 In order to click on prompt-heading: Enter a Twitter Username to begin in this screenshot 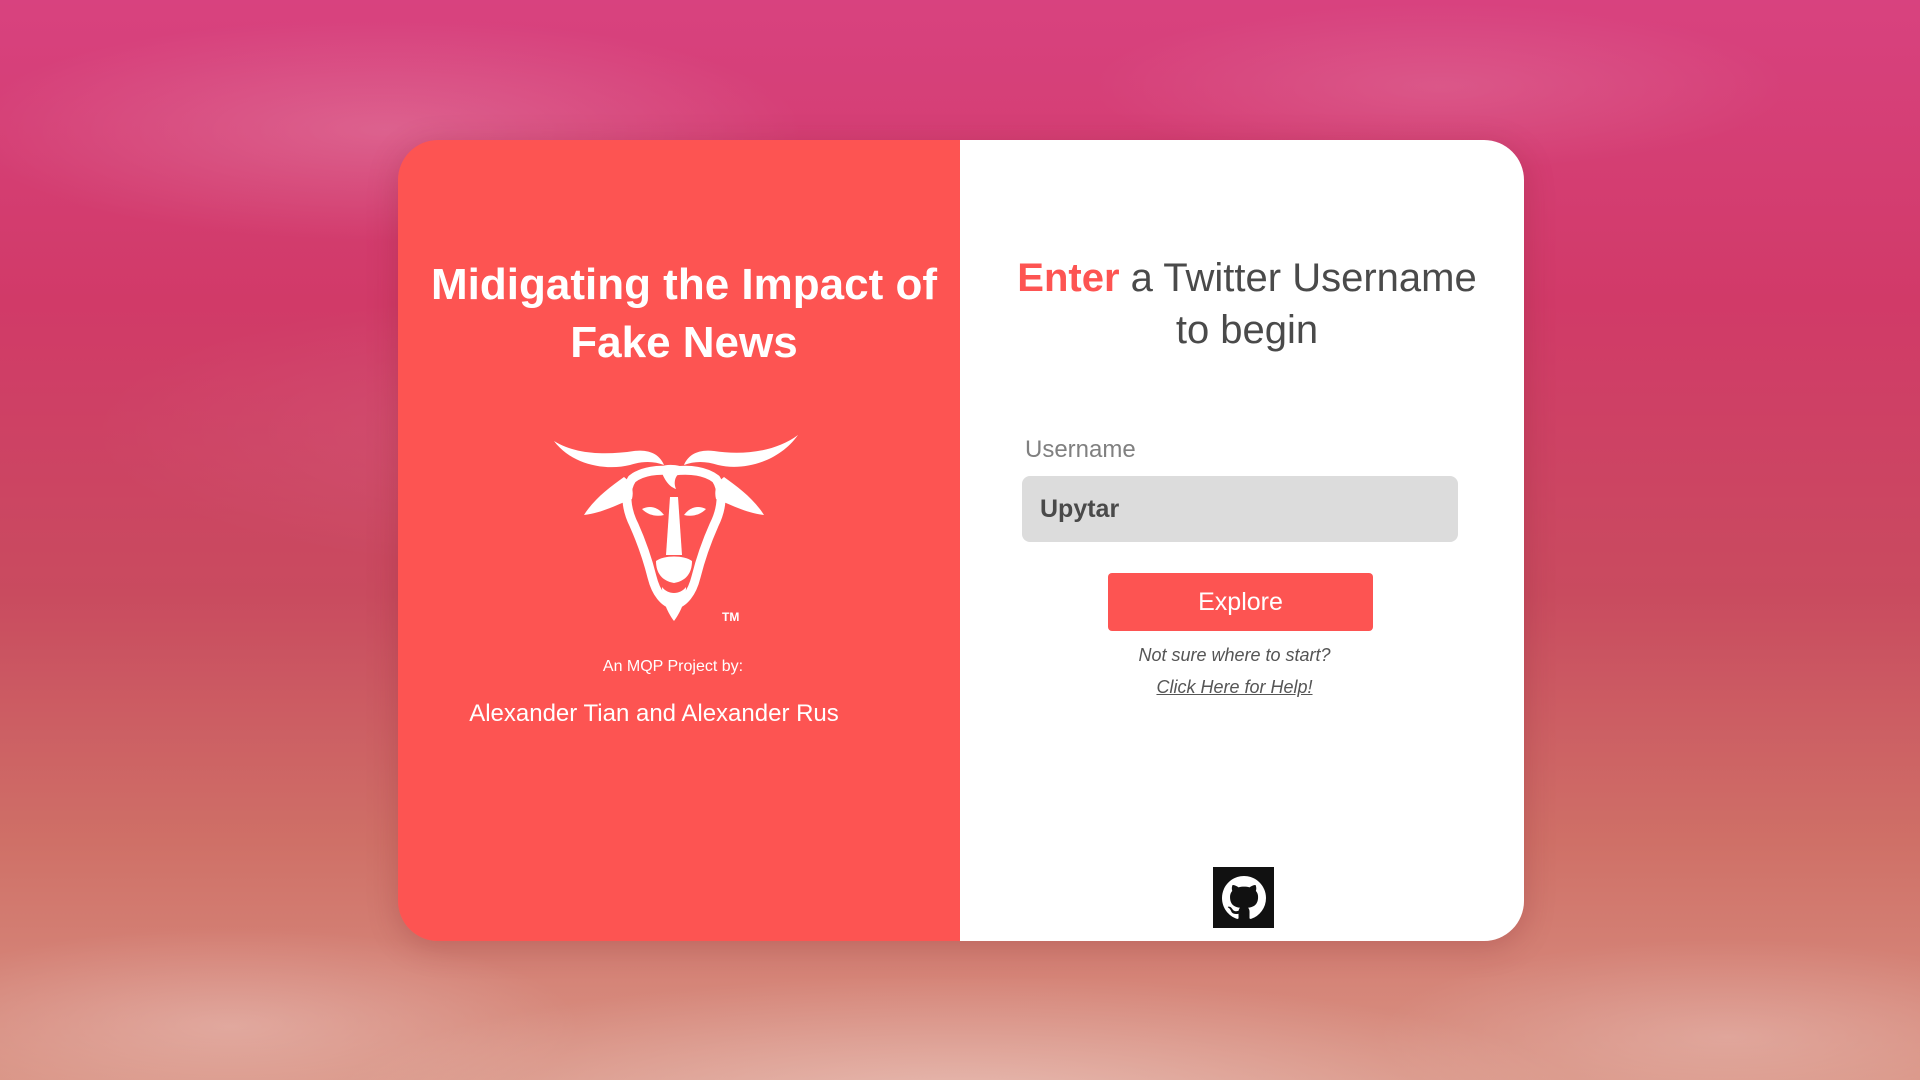, I will do `click(1247, 304)`.